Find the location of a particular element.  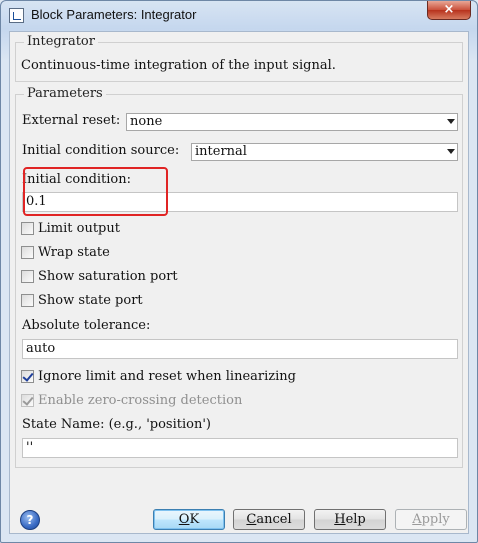

help-button-text-rest: elp is located at coordinates (355, 519).